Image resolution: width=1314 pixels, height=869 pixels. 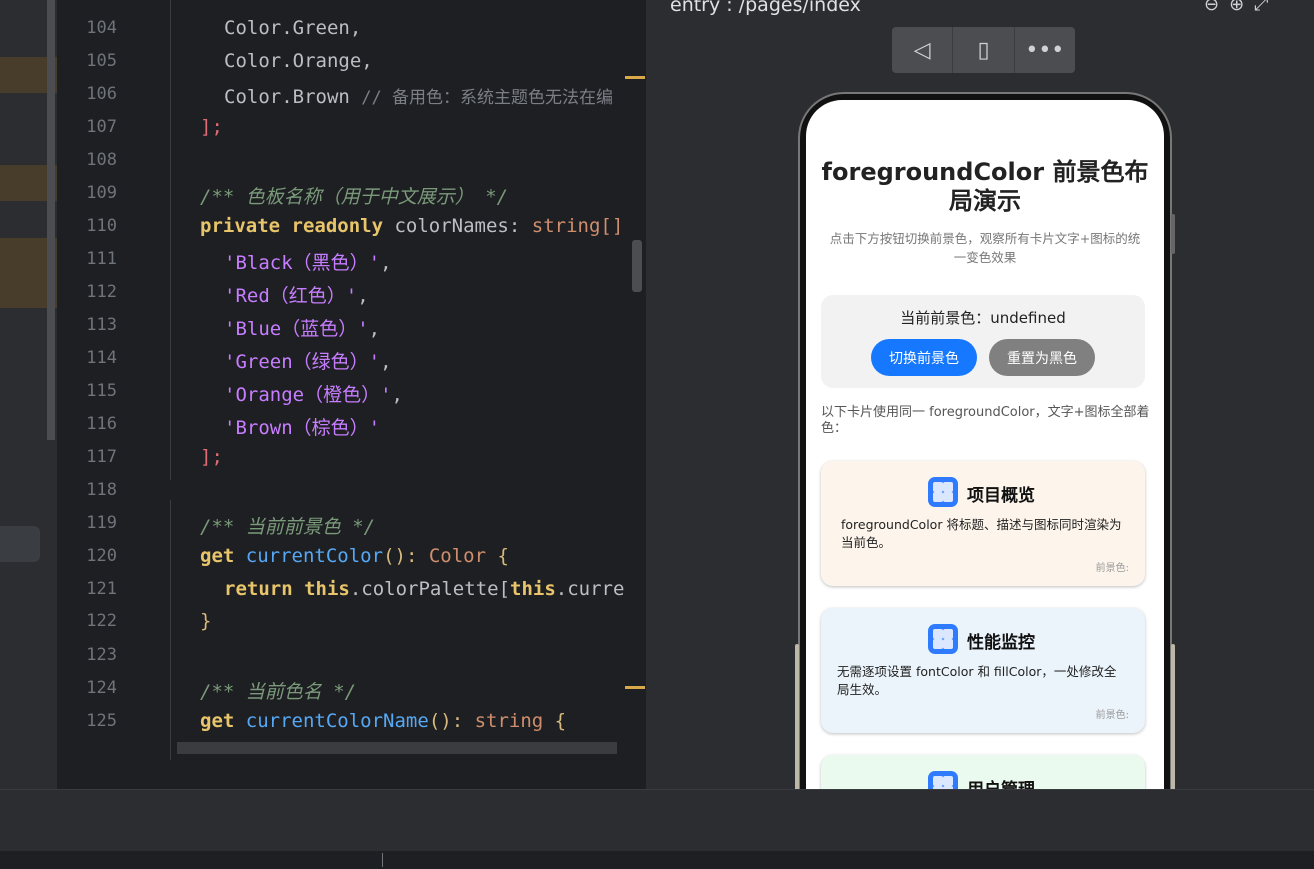 What do you see at coordinates (101, 391) in the screenshot?
I see `line-number: 115` at bounding box center [101, 391].